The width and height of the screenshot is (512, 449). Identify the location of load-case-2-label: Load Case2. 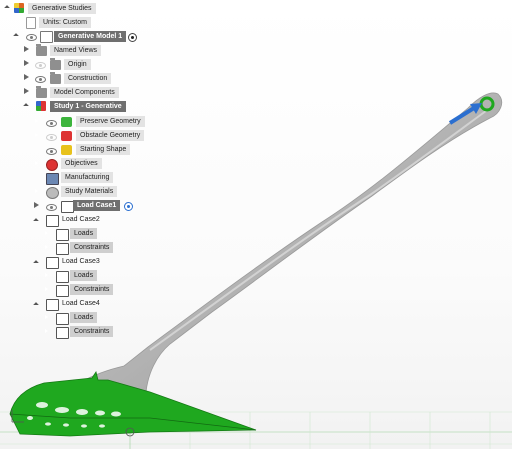
(81, 219).